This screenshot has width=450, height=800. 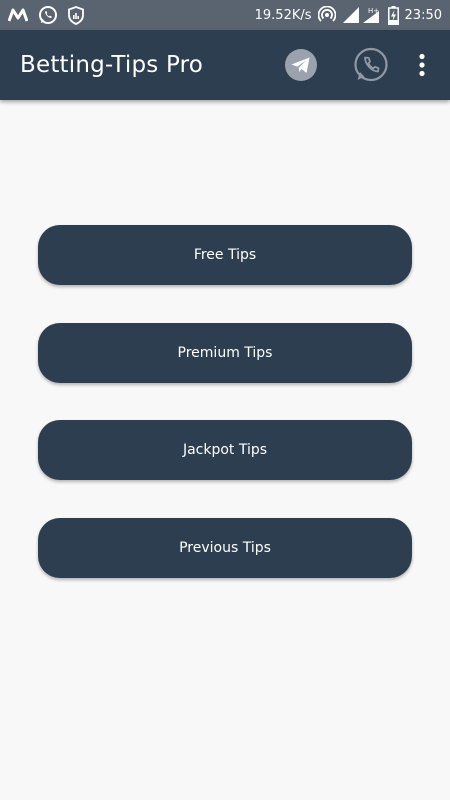 I want to click on premium-tips-button: Premium Tips, so click(x=225, y=353).